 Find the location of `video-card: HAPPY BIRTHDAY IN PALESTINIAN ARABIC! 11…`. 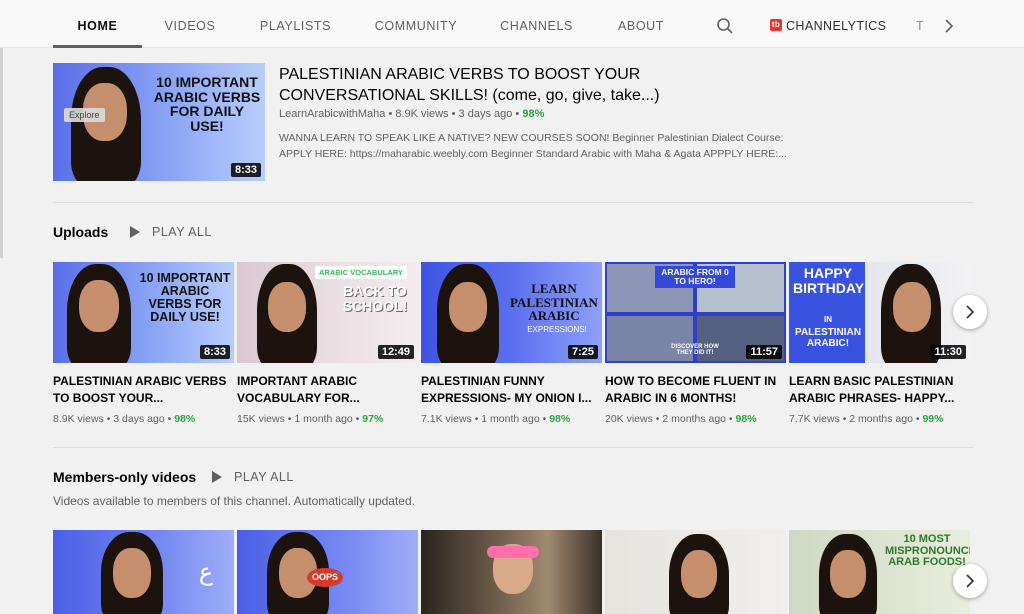

video-card: HAPPY BIRTHDAY IN PALESTINIAN ARABIC! 11… is located at coordinates (879, 343).